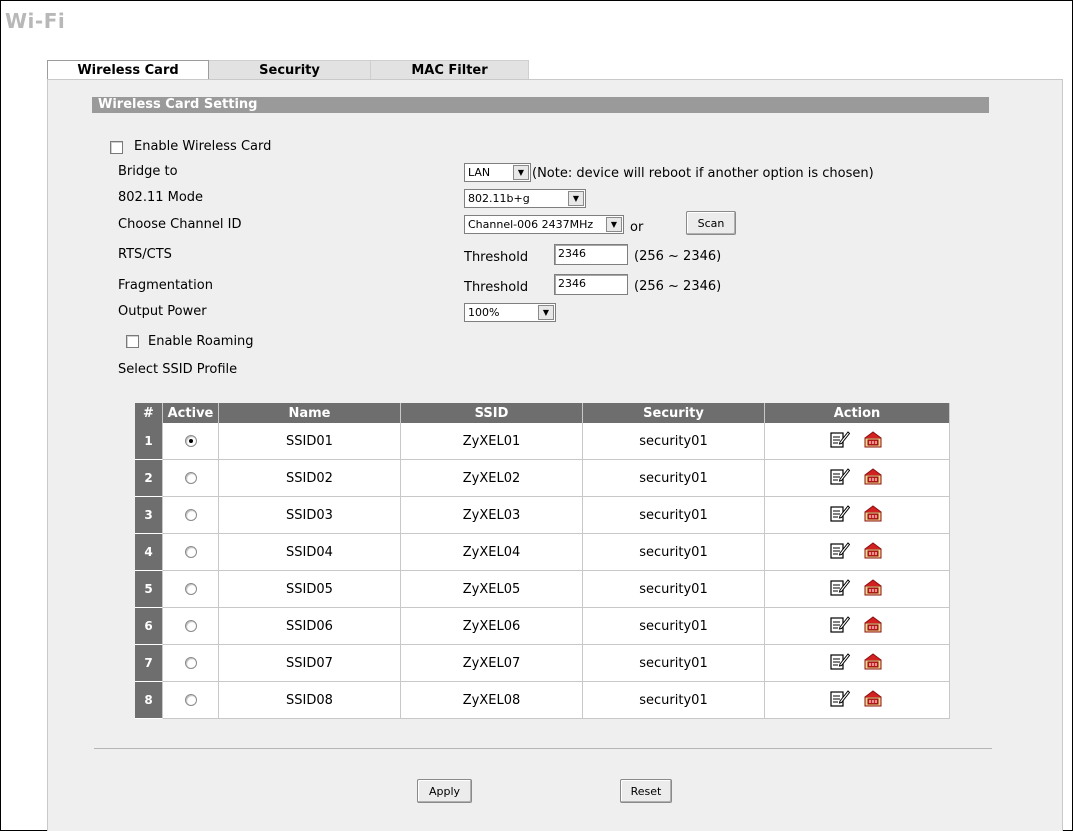 The image size is (1073, 831). What do you see at coordinates (310, 515) in the screenshot?
I see `row-name: SSID03` at bounding box center [310, 515].